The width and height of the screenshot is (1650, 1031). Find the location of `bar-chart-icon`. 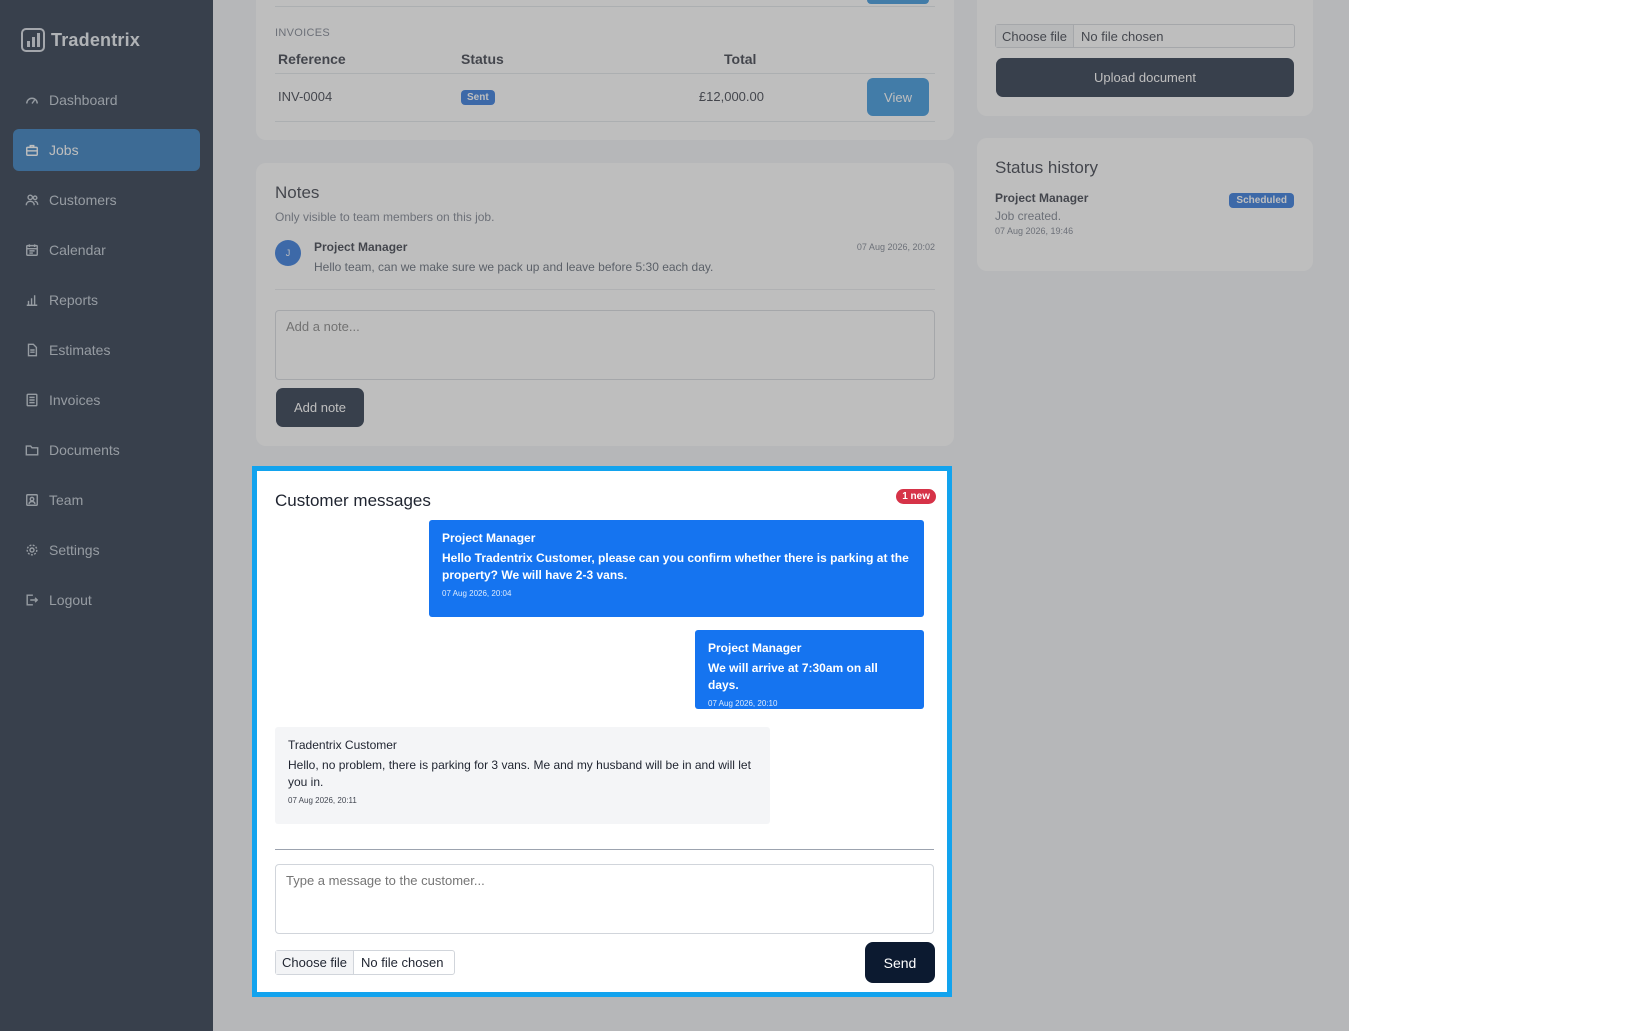

bar-chart-icon is located at coordinates (32, 300).